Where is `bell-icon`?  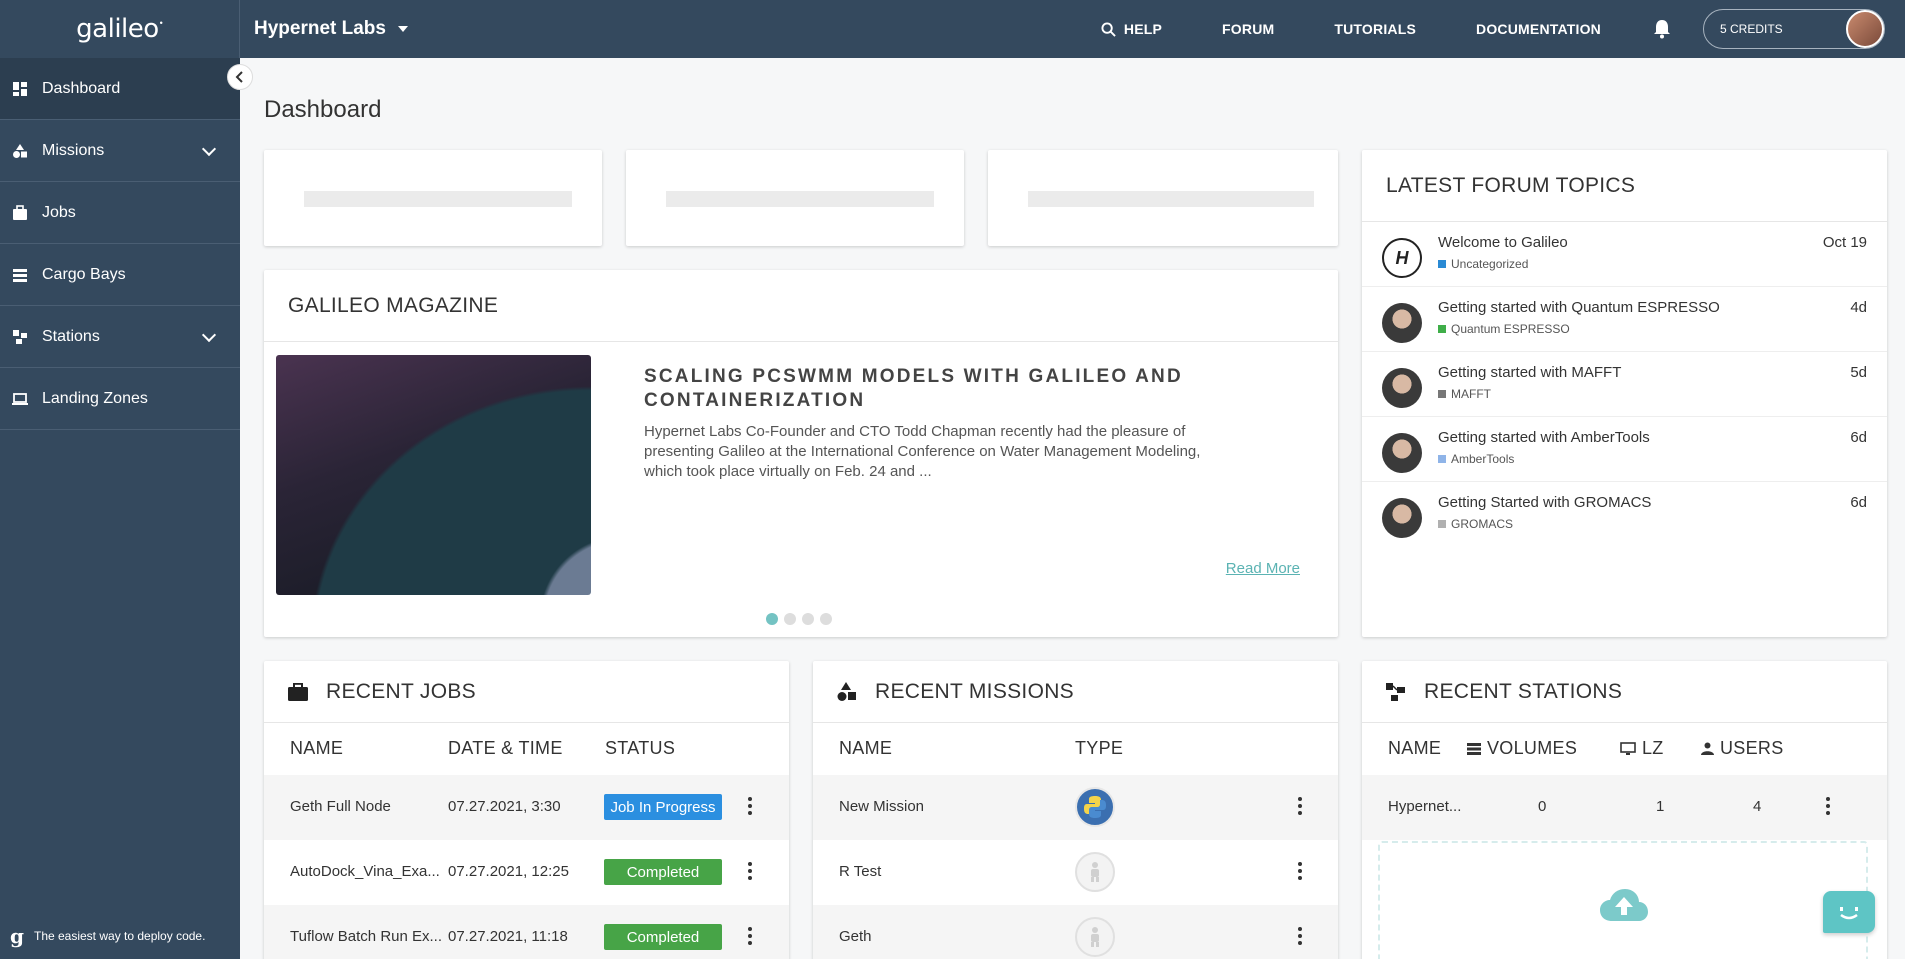 bell-icon is located at coordinates (1662, 29).